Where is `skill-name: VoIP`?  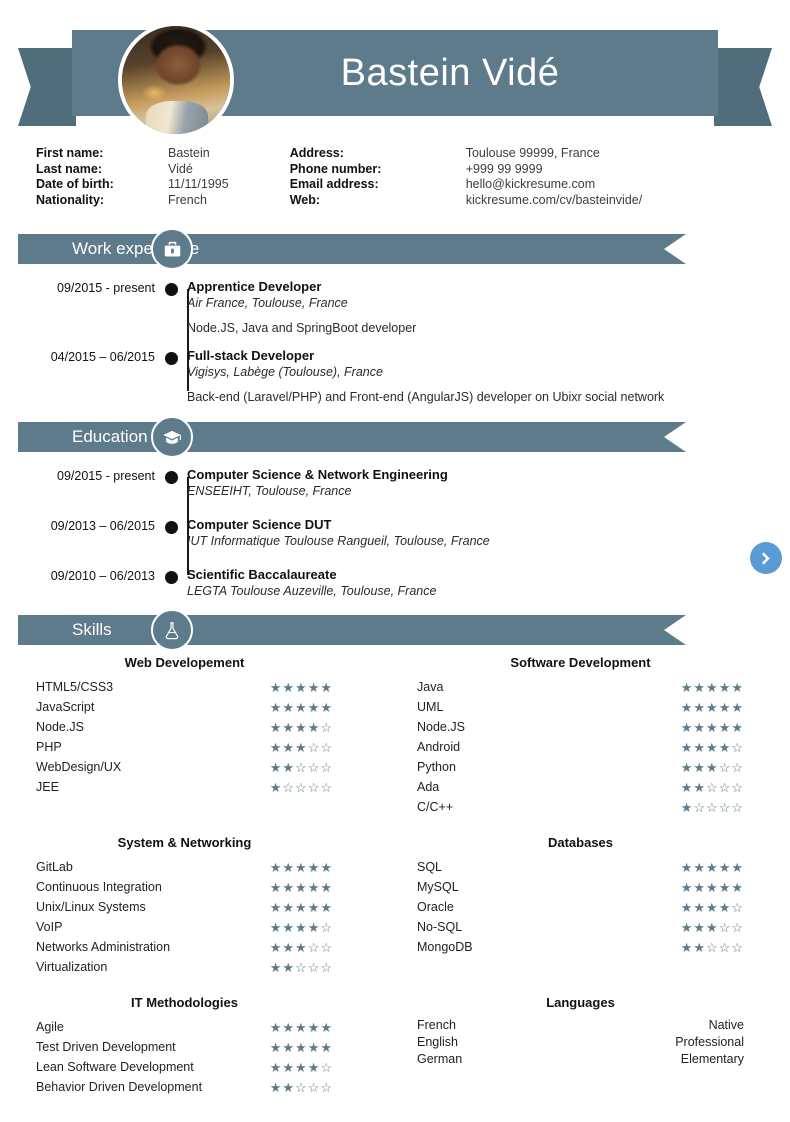
skill-name: VoIP is located at coordinates (49, 927).